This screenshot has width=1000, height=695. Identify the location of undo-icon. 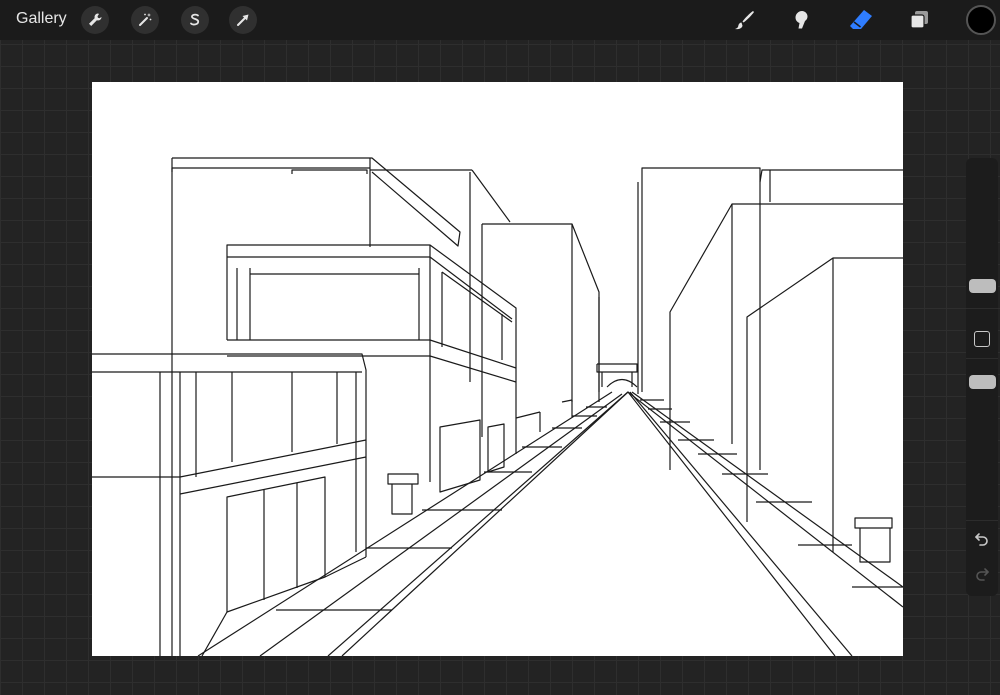
(981, 539).